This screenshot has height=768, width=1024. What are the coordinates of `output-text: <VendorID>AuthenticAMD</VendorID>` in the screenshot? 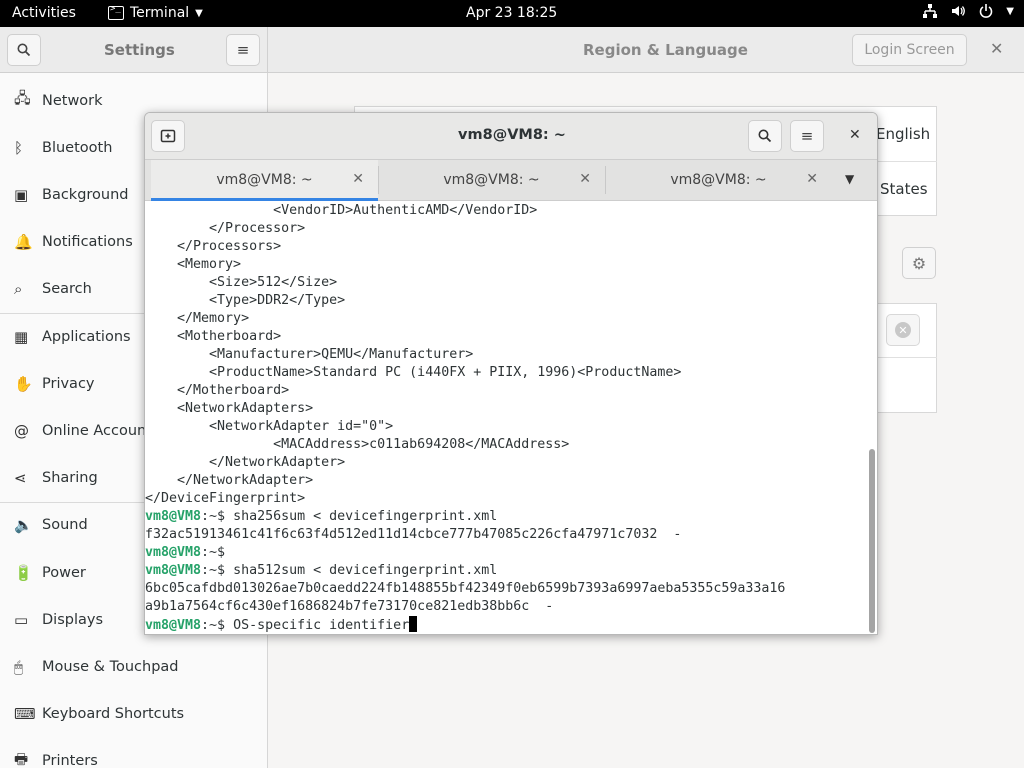 It's located at (341, 210).